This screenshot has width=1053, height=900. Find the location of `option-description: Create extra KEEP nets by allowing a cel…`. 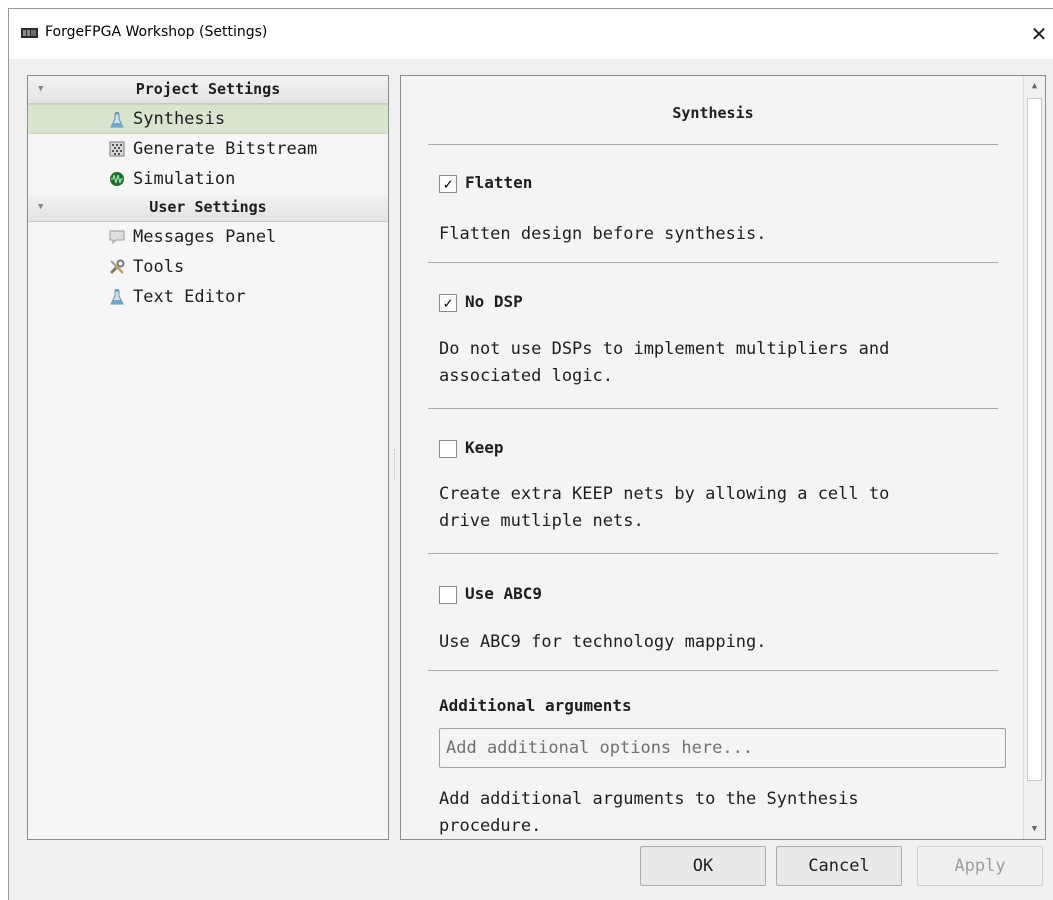

option-description: Create extra KEEP nets by allowing a cel… is located at coordinates (729, 508).